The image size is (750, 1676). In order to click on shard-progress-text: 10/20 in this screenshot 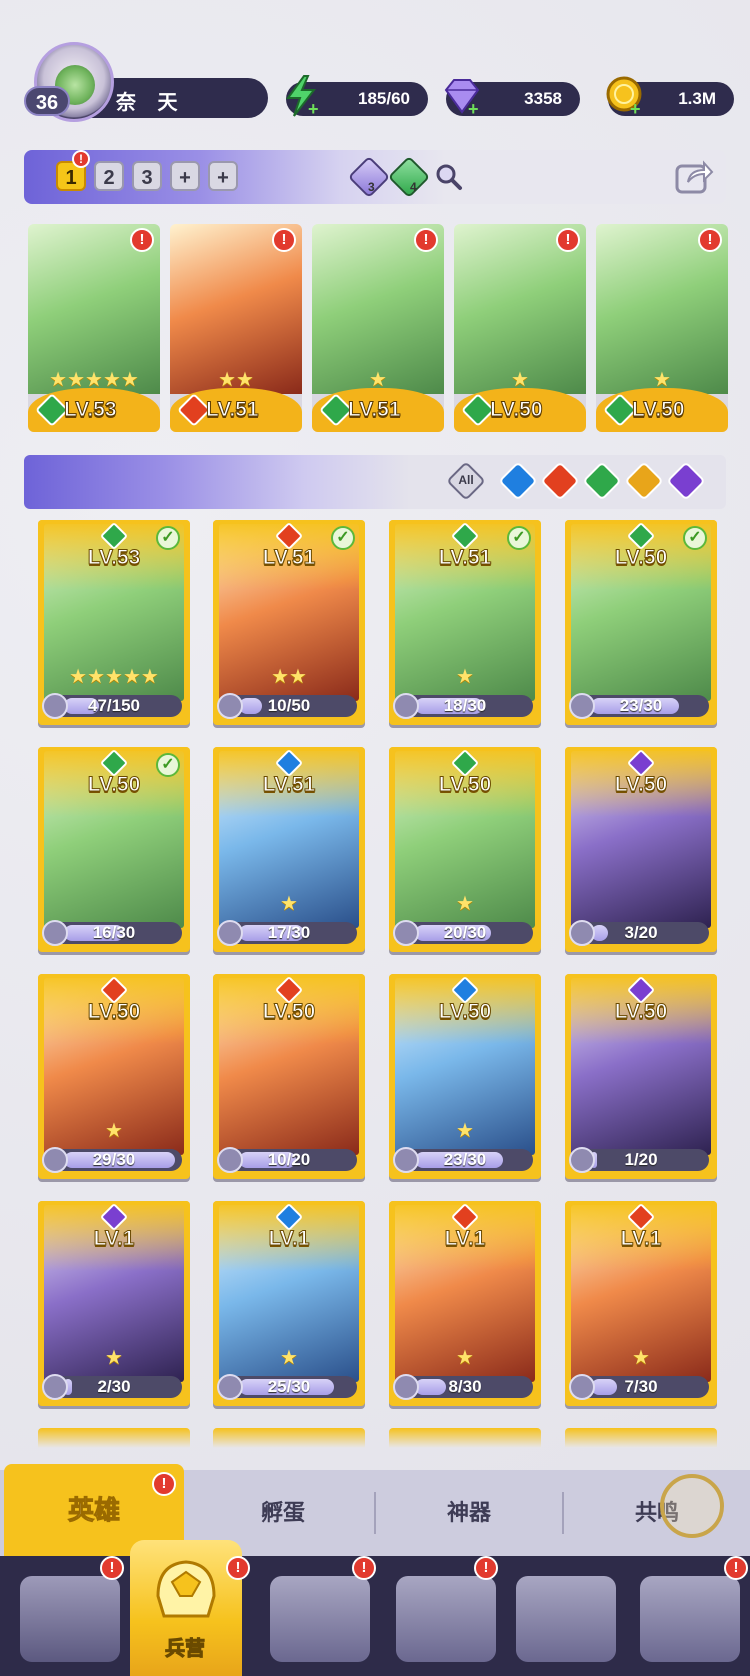, I will do `click(289, 1159)`.